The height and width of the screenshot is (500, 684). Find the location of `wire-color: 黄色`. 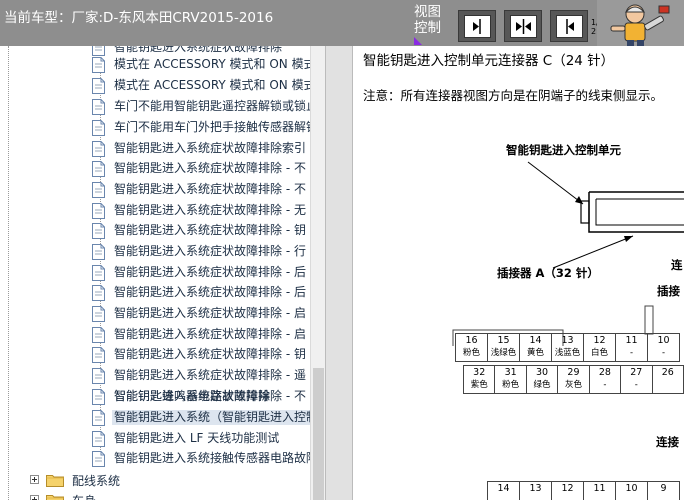

wire-color: 黄色 is located at coordinates (535, 353).